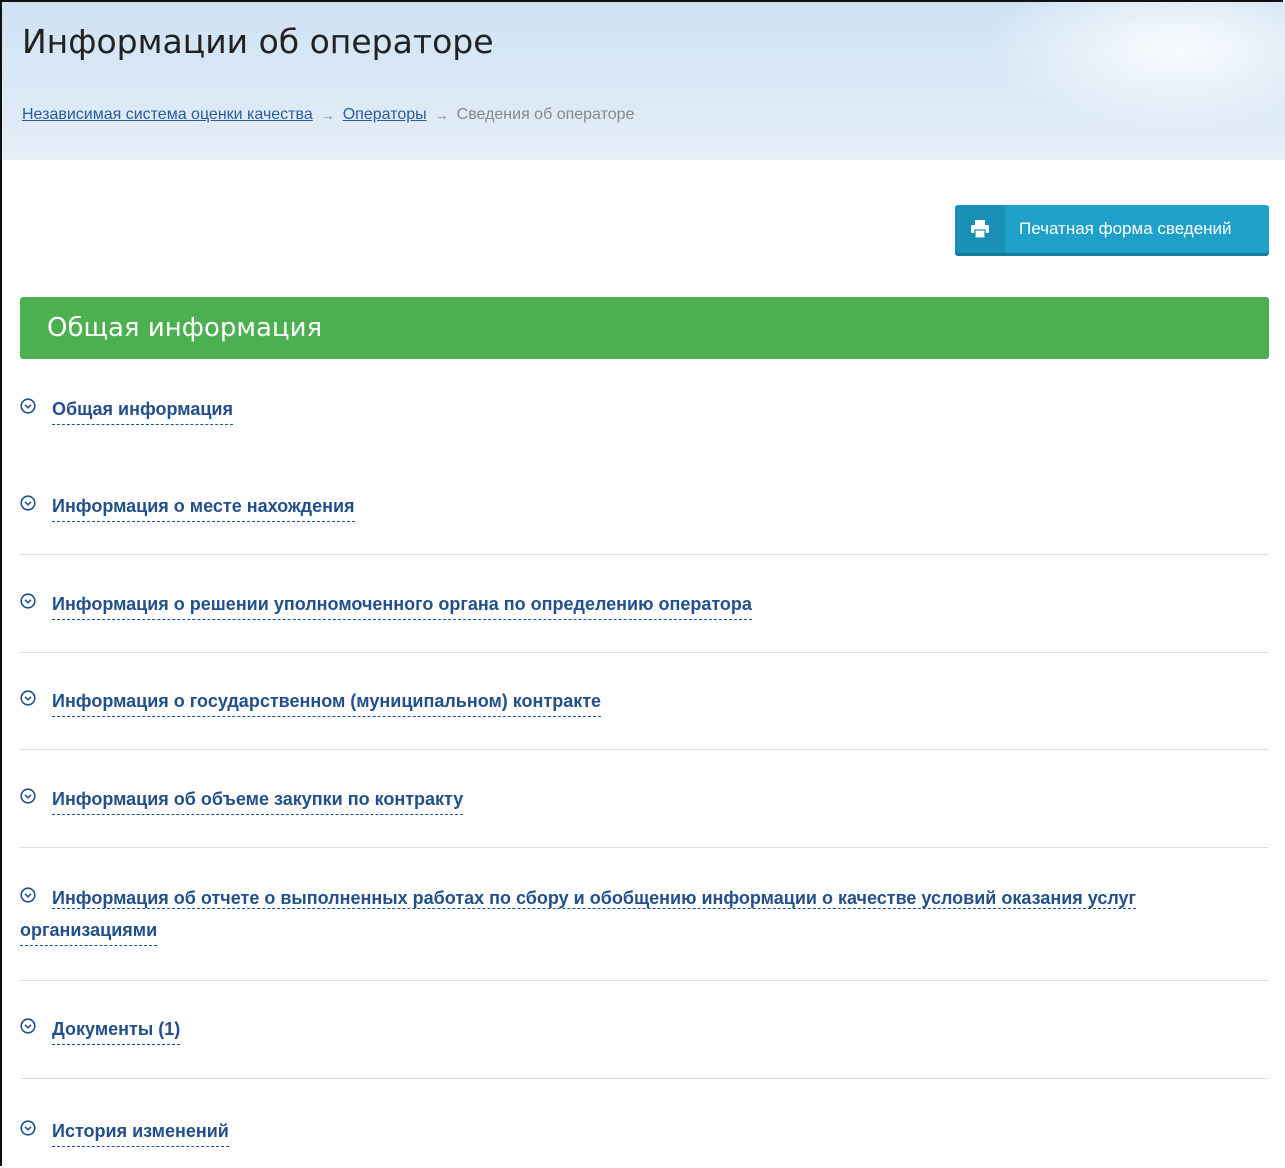 The height and width of the screenshot is (1168, 1285). Describe the element at coordinates (385, 115) in the screenshot. I see `breadcrumb-link-operators: Операторы` at that location.